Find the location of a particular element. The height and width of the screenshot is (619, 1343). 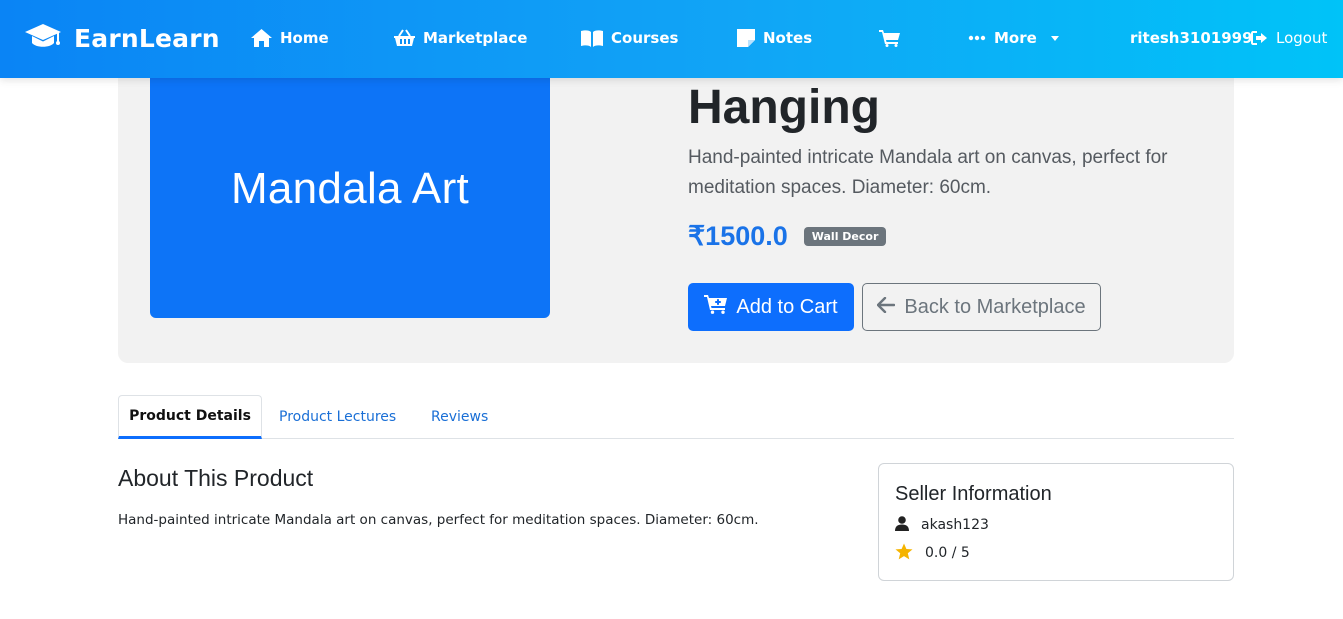

nav-more-dropdown: More is located at coordinates (1013, 38).